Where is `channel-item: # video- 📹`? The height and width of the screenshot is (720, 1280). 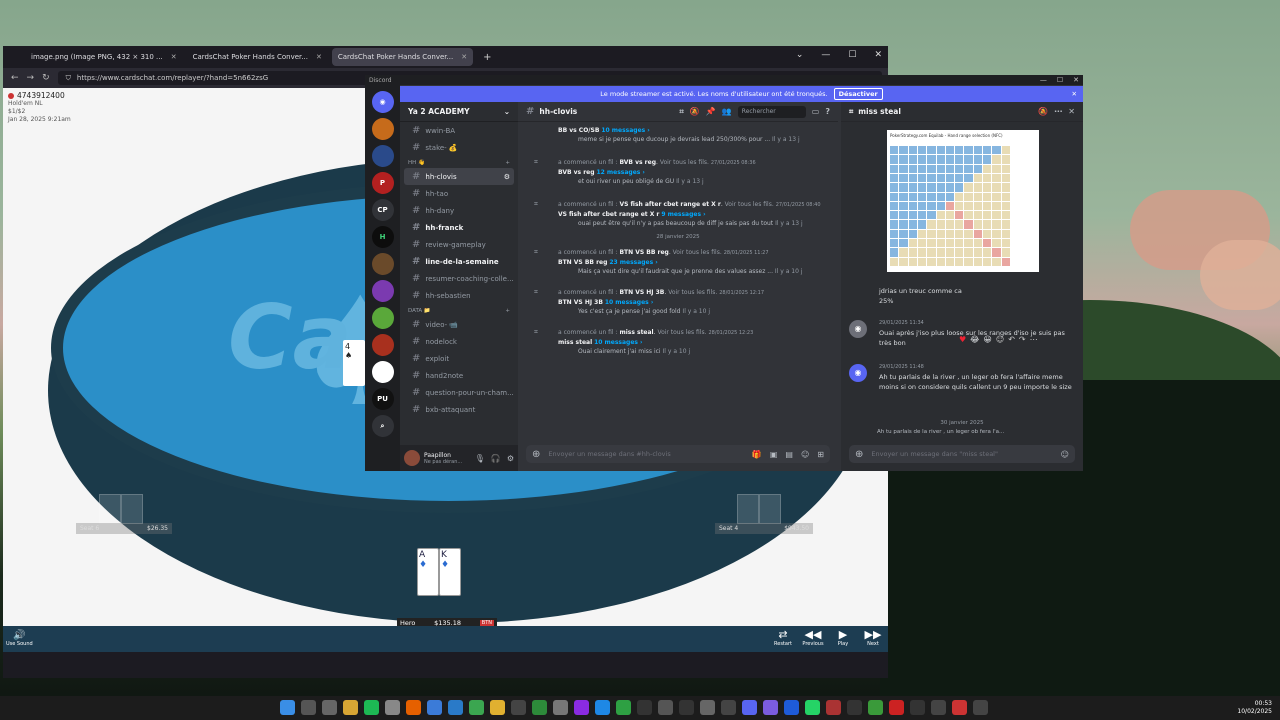
channel-item: # video- 📹 is located at coordinates (459, 324).